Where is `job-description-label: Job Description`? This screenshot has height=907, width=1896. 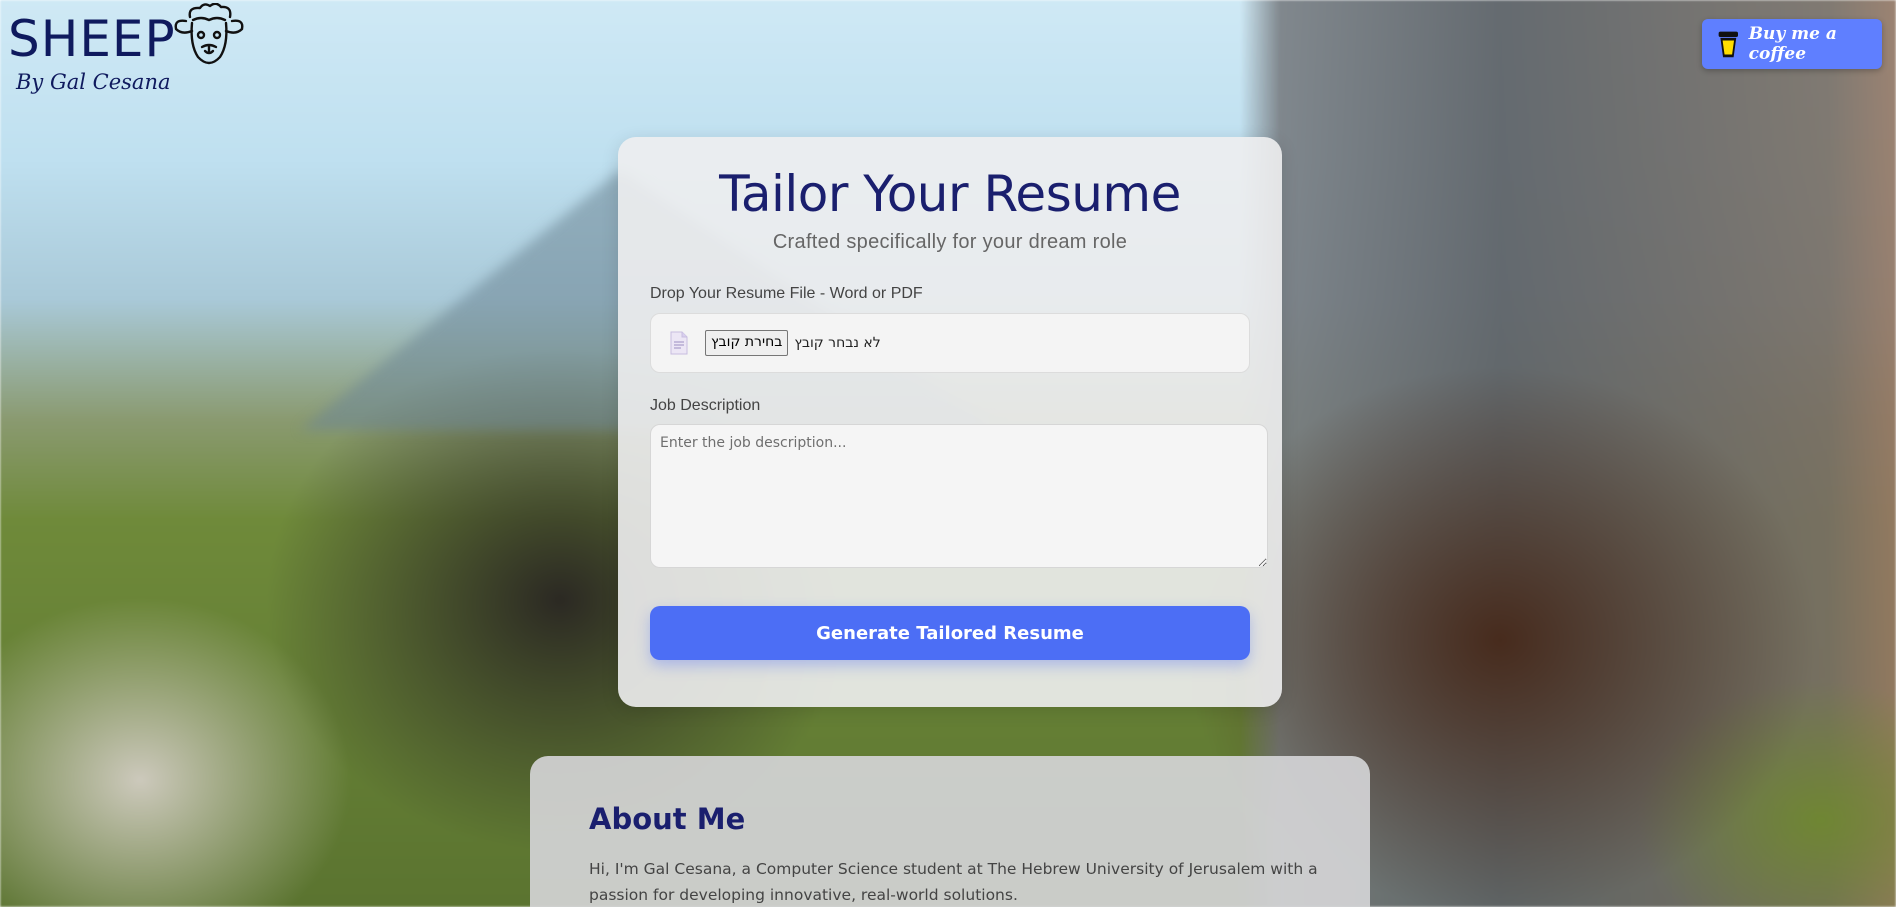
job-description-label: Job Description is located at coordinates (705, 405).